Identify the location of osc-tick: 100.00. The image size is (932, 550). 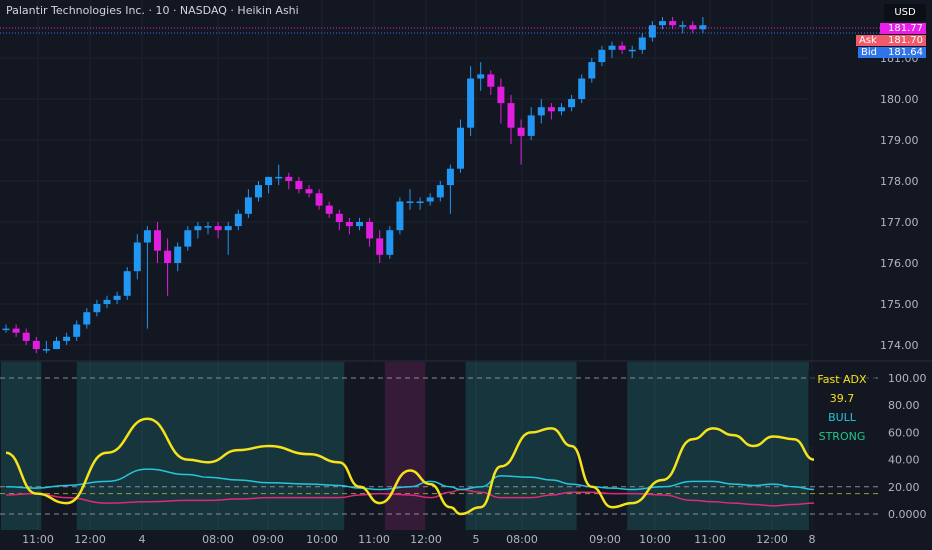
(907, 378).